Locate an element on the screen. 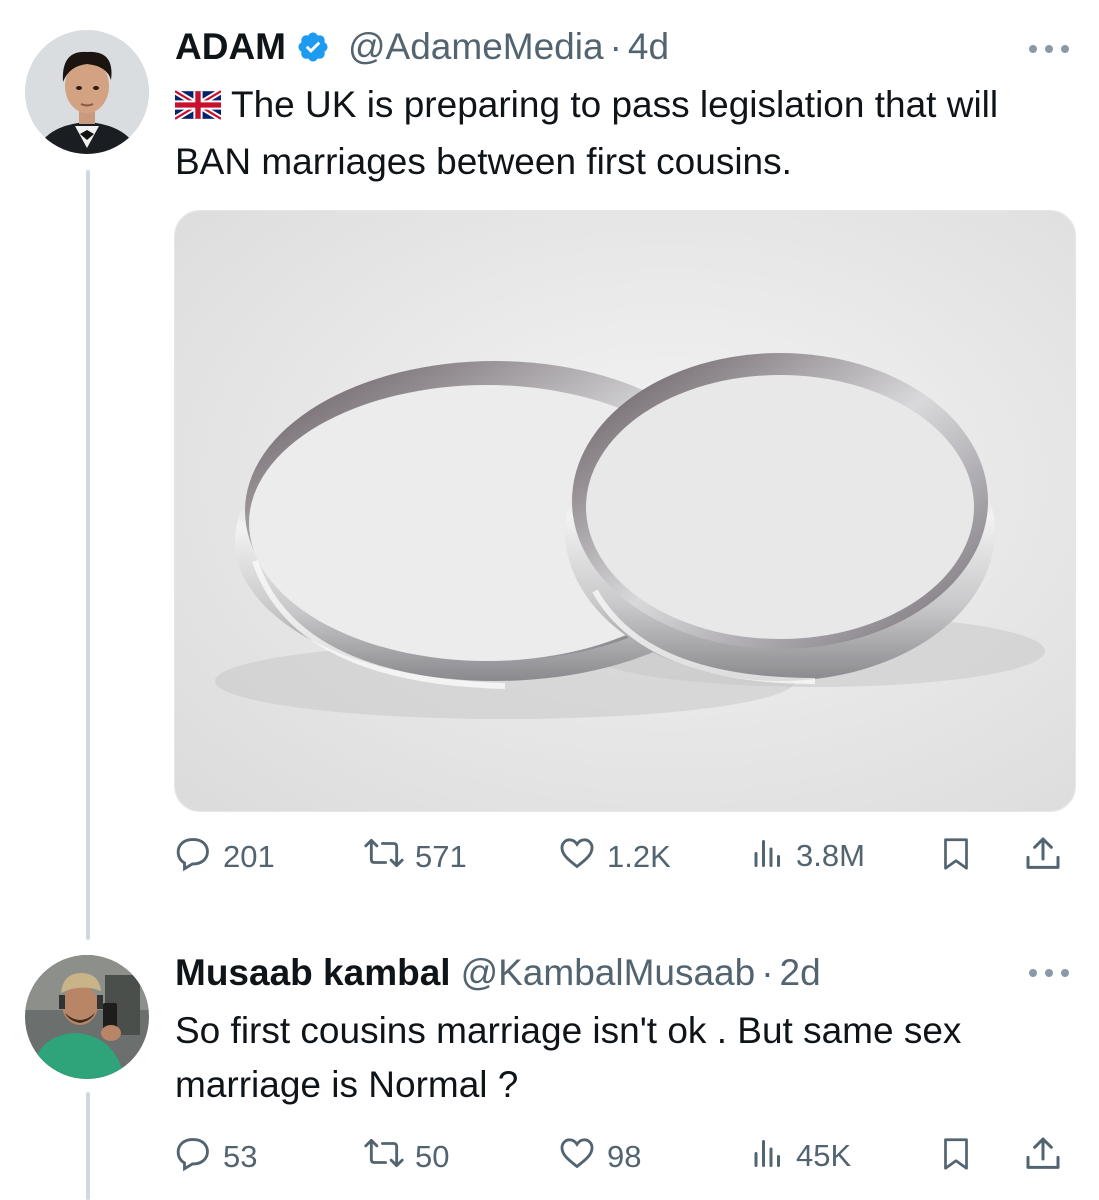  avatar-musaab is located at coordinates (87, 1017).